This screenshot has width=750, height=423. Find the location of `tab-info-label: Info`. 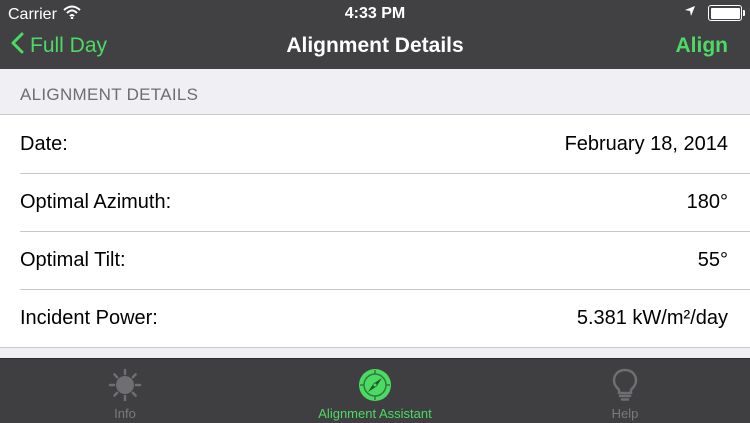

tab-info-label: Info is located at coordinates (125, 413).